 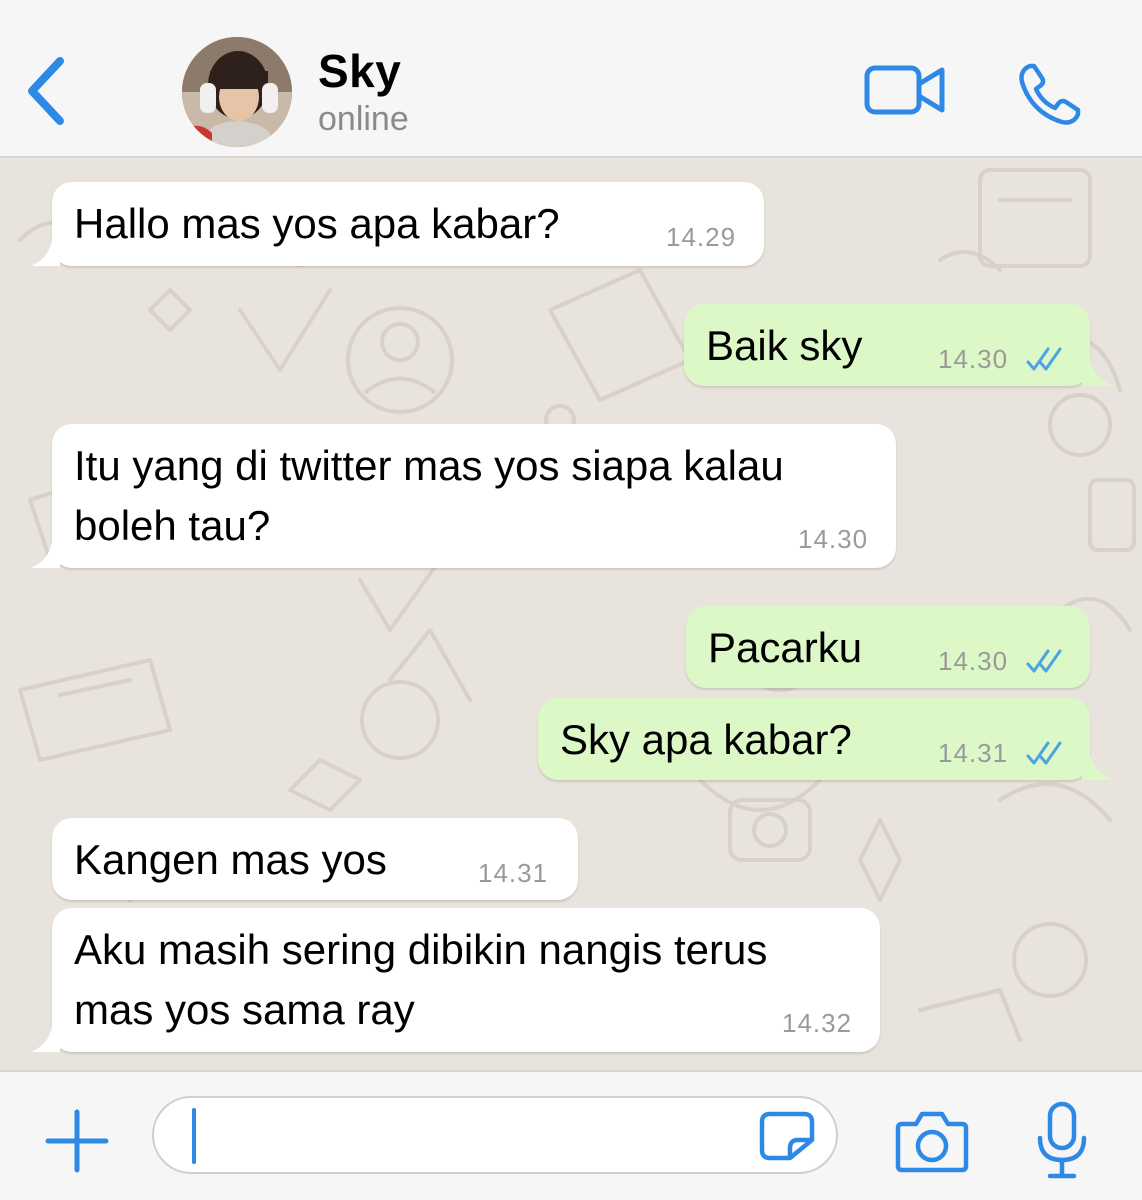 I want to click on back-chevron-icon, so click(x=47, y=91).